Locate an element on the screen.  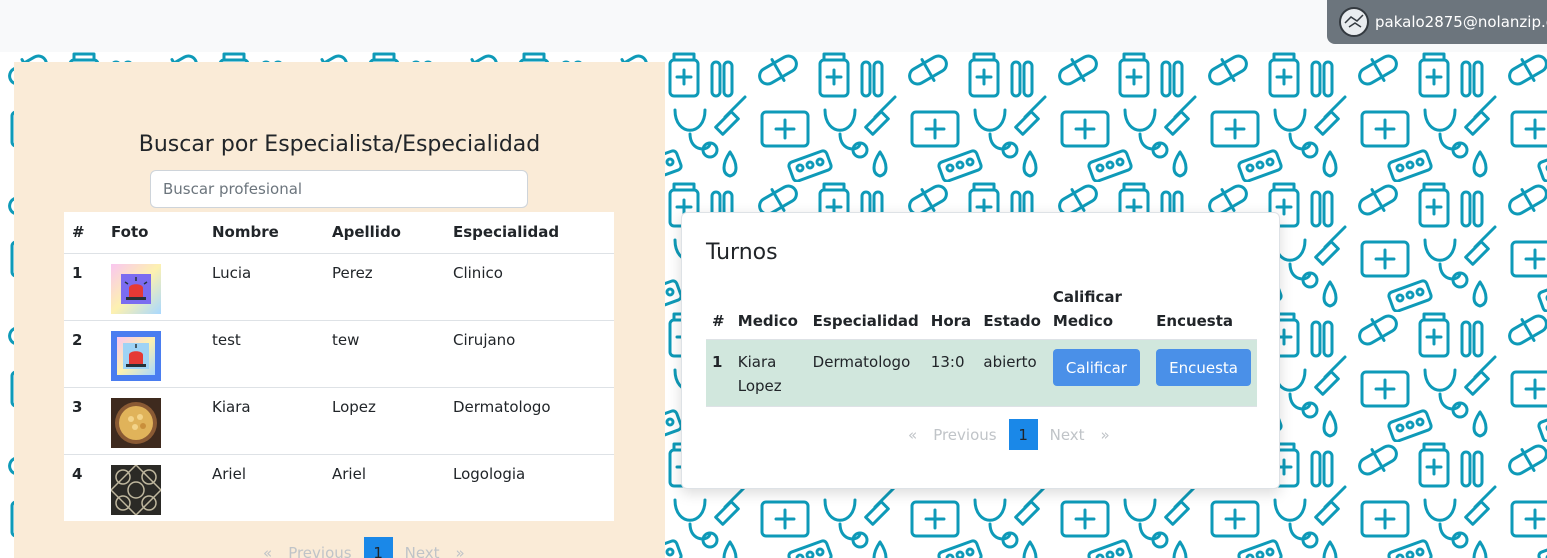
header-hora: Hora is located at coordinates (951, 321).